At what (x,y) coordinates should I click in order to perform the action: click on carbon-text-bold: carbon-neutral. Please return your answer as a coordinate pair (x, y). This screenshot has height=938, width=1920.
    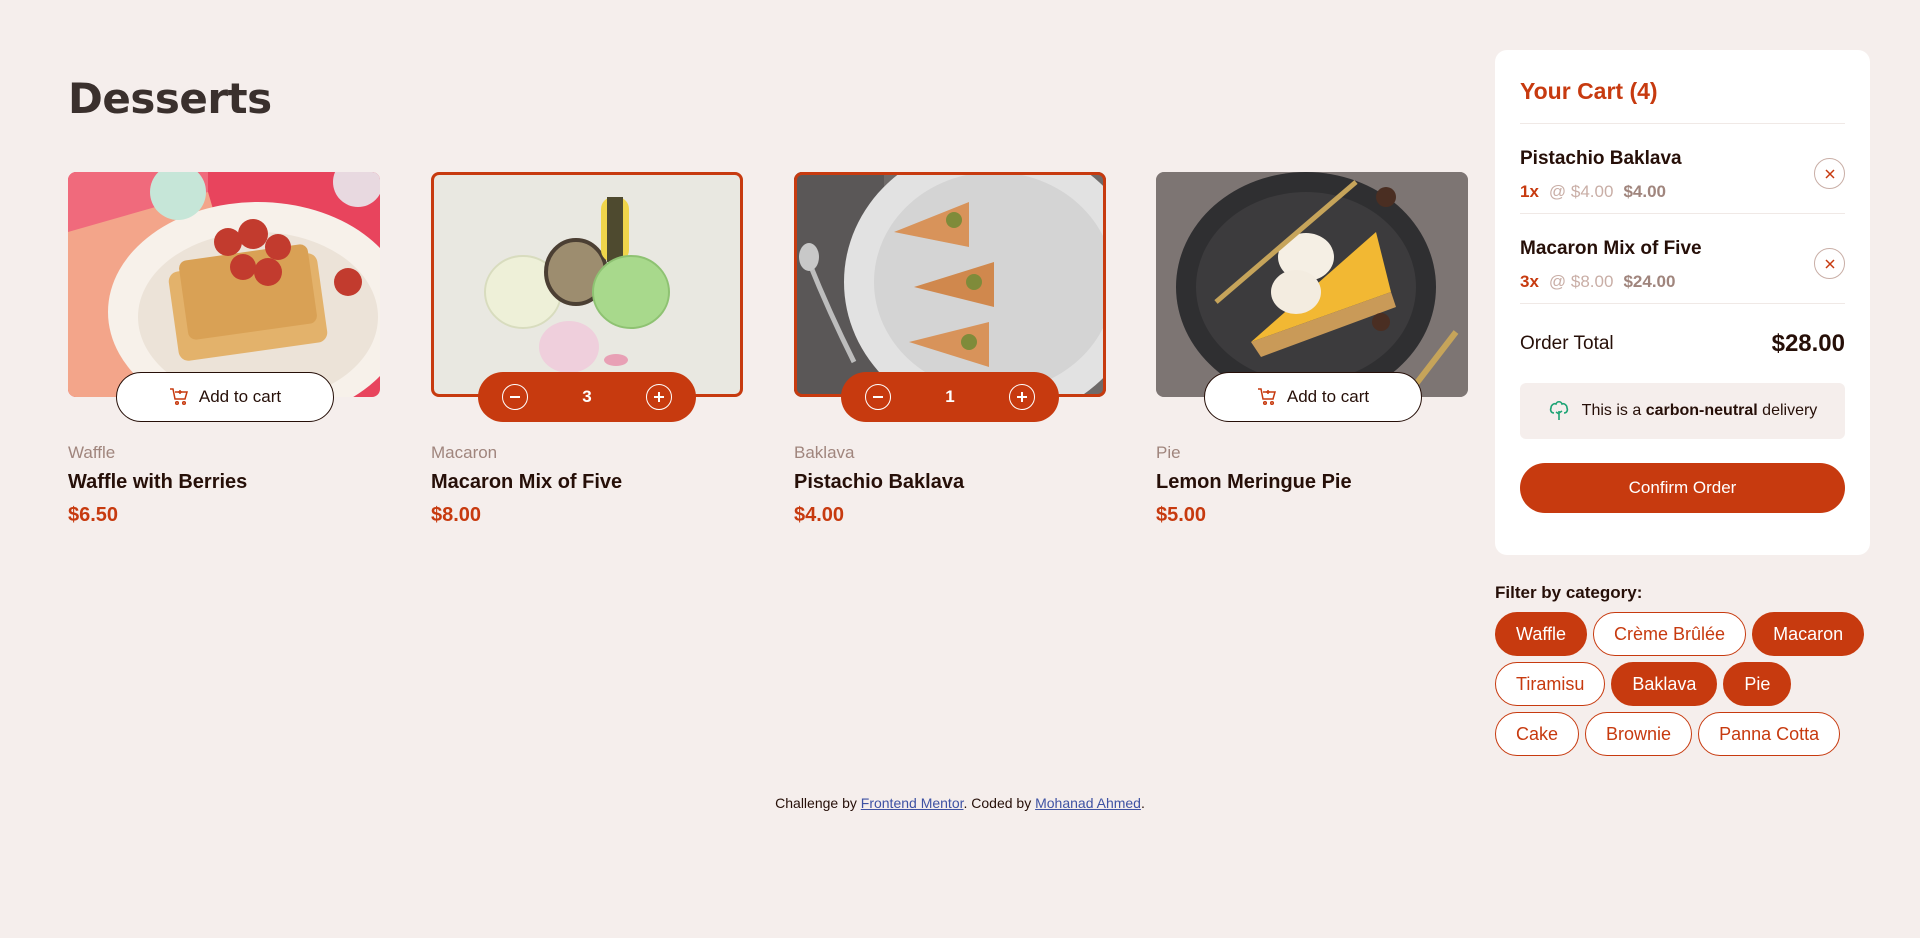
    Looking at the image, I should click on (1701, 410).